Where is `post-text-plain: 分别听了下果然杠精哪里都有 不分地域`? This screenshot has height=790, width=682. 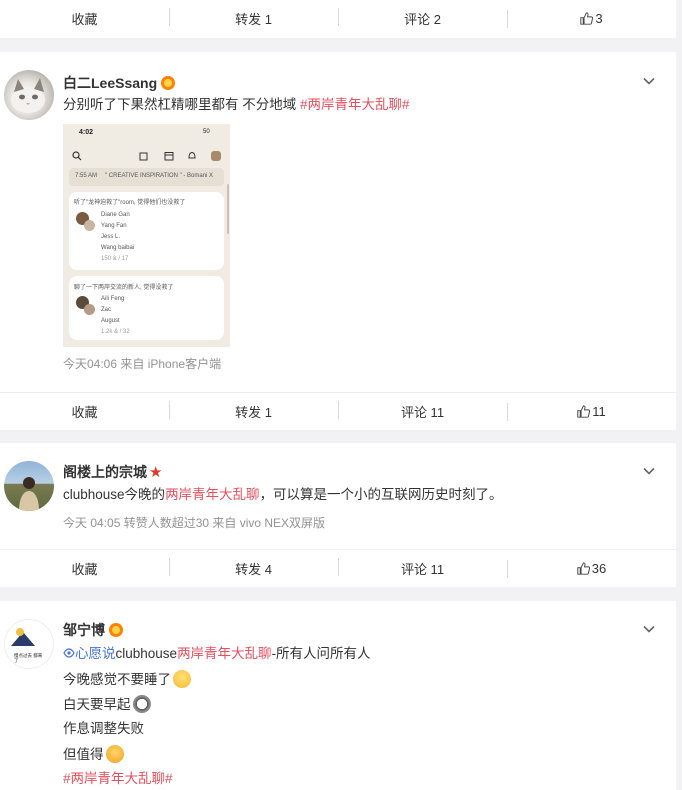 post-text-plain: 分别听了下果然杠精哪里都有 不分地域 is located at coordinates (182, 104).